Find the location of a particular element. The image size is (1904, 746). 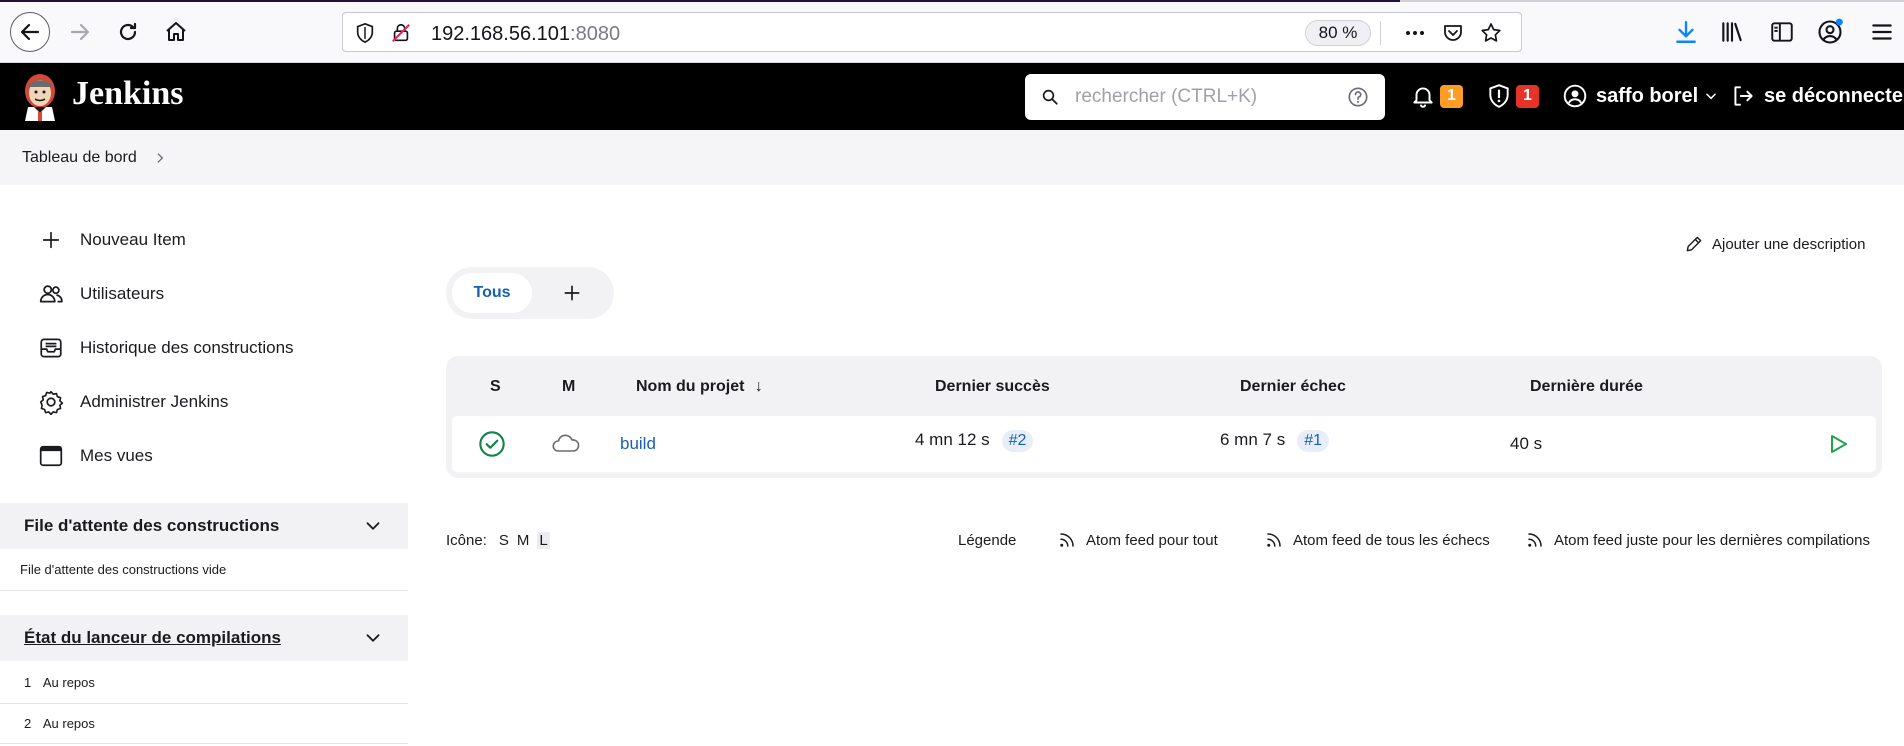

browser-toolbar: 192.168.56.101:8080 80 % is located at coordinates (952, 31).